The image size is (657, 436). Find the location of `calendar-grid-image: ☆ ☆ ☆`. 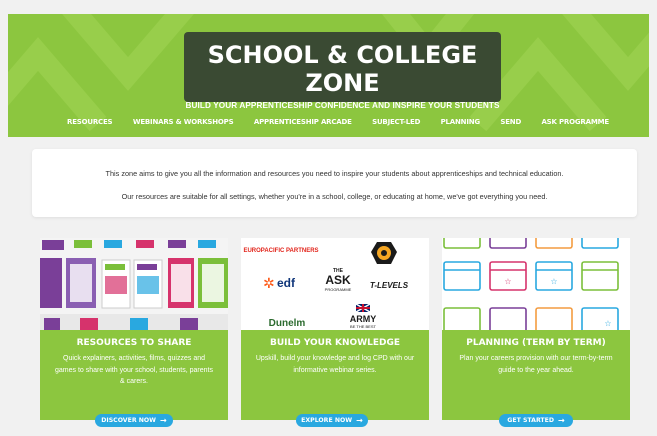

calendar-grid-image: ☆ ☆ ☆ is located at coordinates (536, 287).